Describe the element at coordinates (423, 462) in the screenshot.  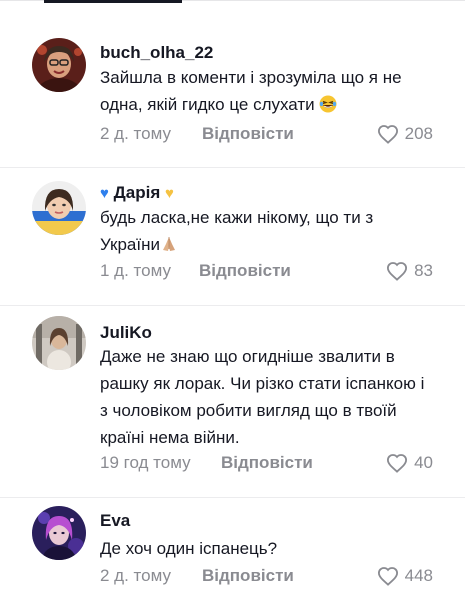
I see `like-count: 40` at that location.